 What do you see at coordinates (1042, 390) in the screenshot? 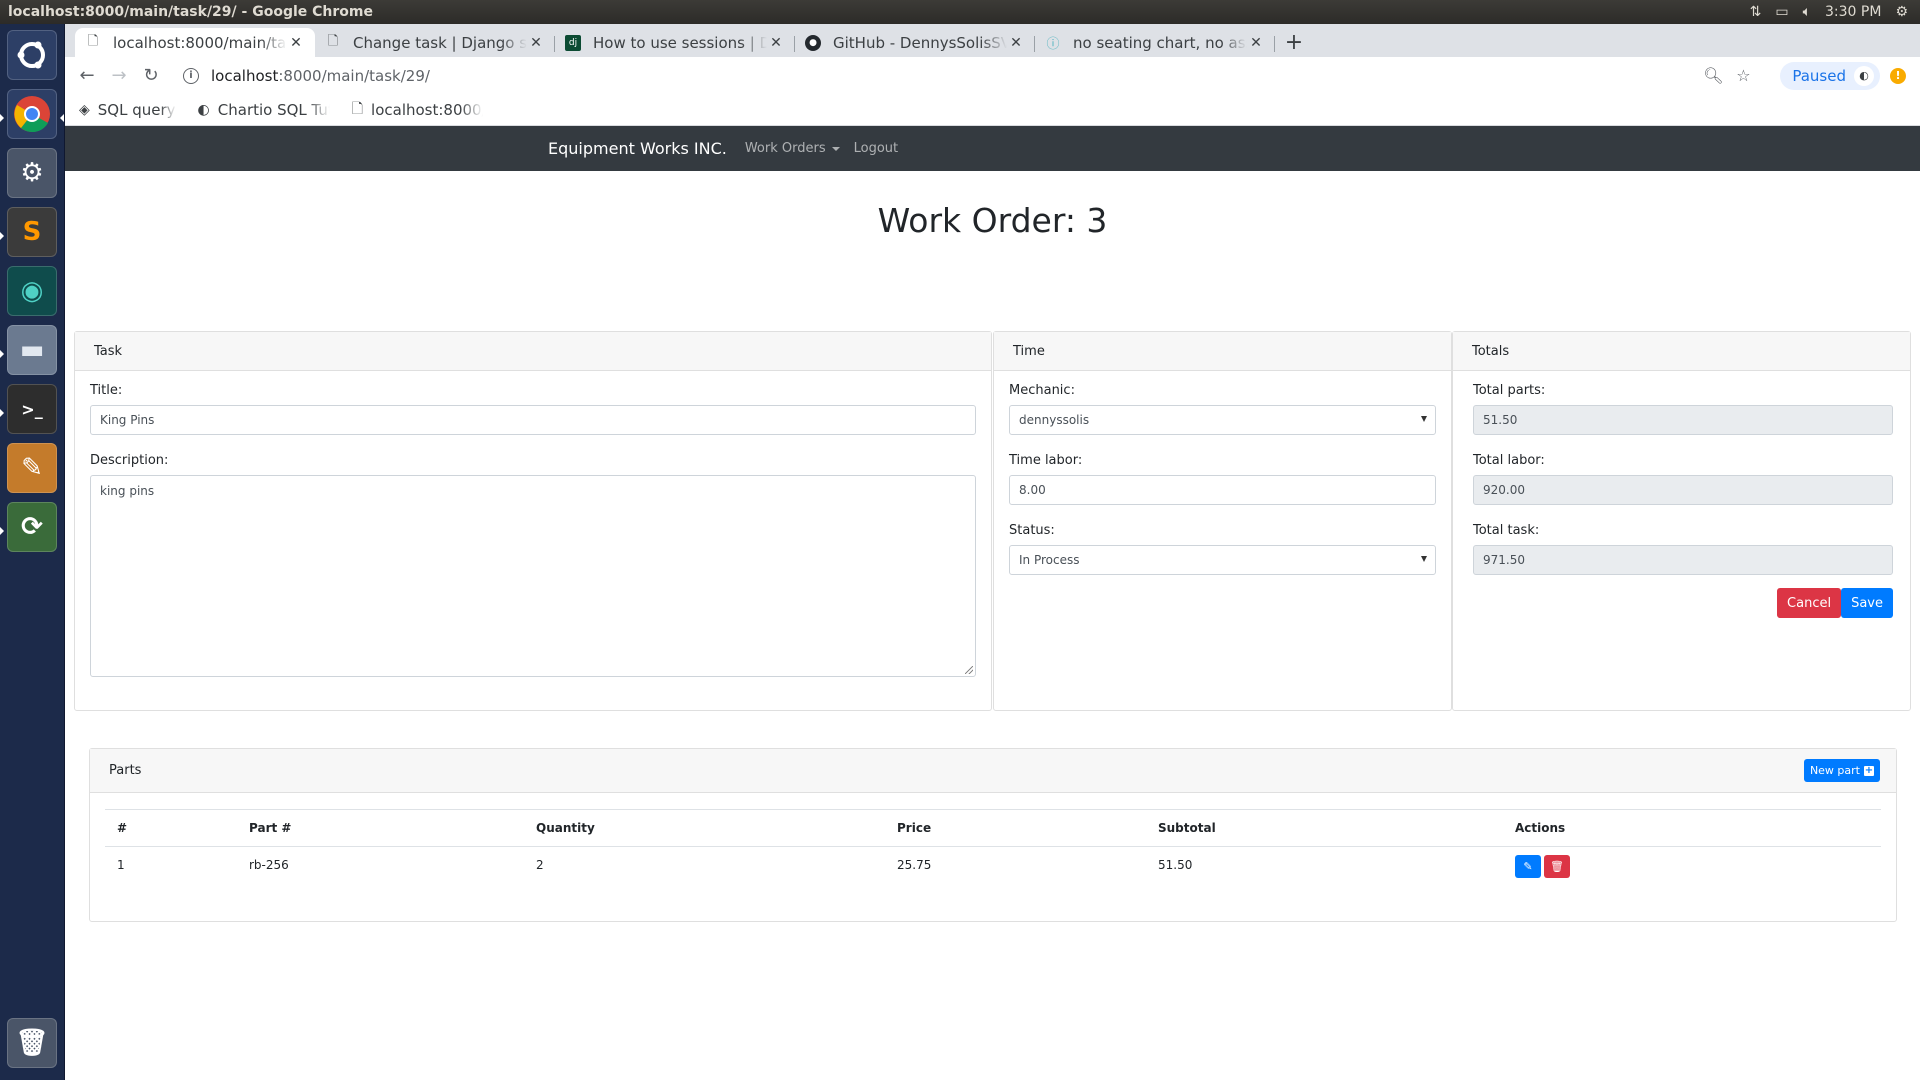
I see `mechanic-label: Mechanic:` at bounding box center [1042, 390].